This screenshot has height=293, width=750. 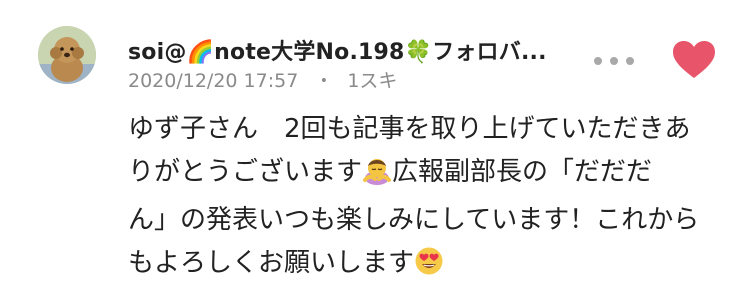 What do you see at coordinates (245, 172) in the screenshot?
I see `comment-line: りがとうございます` at bounding box center [245, 172].